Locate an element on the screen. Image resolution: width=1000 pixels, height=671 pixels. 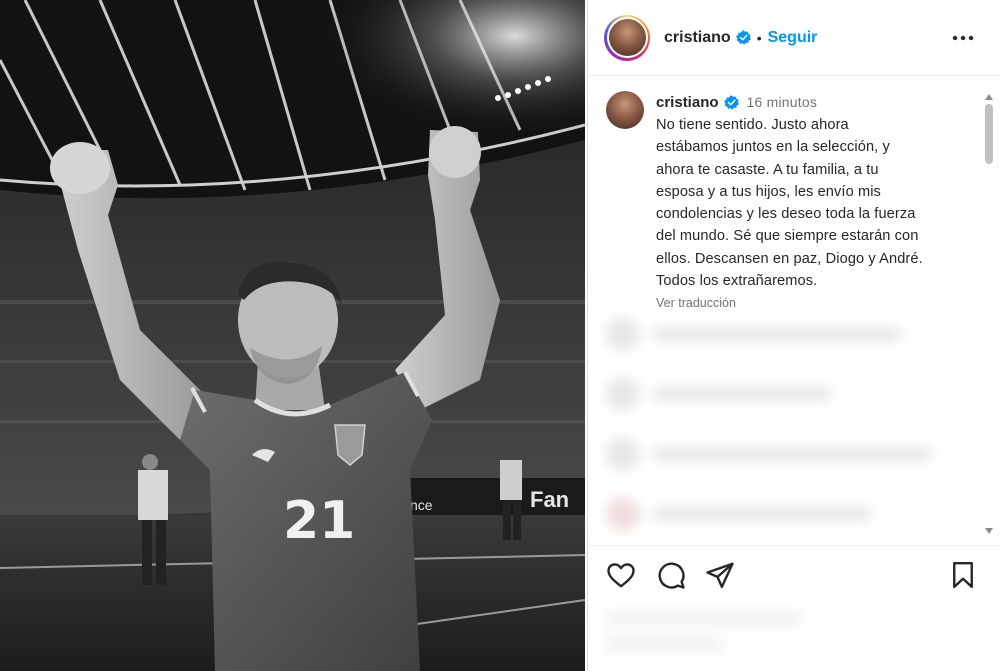
see-translation-link: Ver traducción is located at coordinates (813, 303).